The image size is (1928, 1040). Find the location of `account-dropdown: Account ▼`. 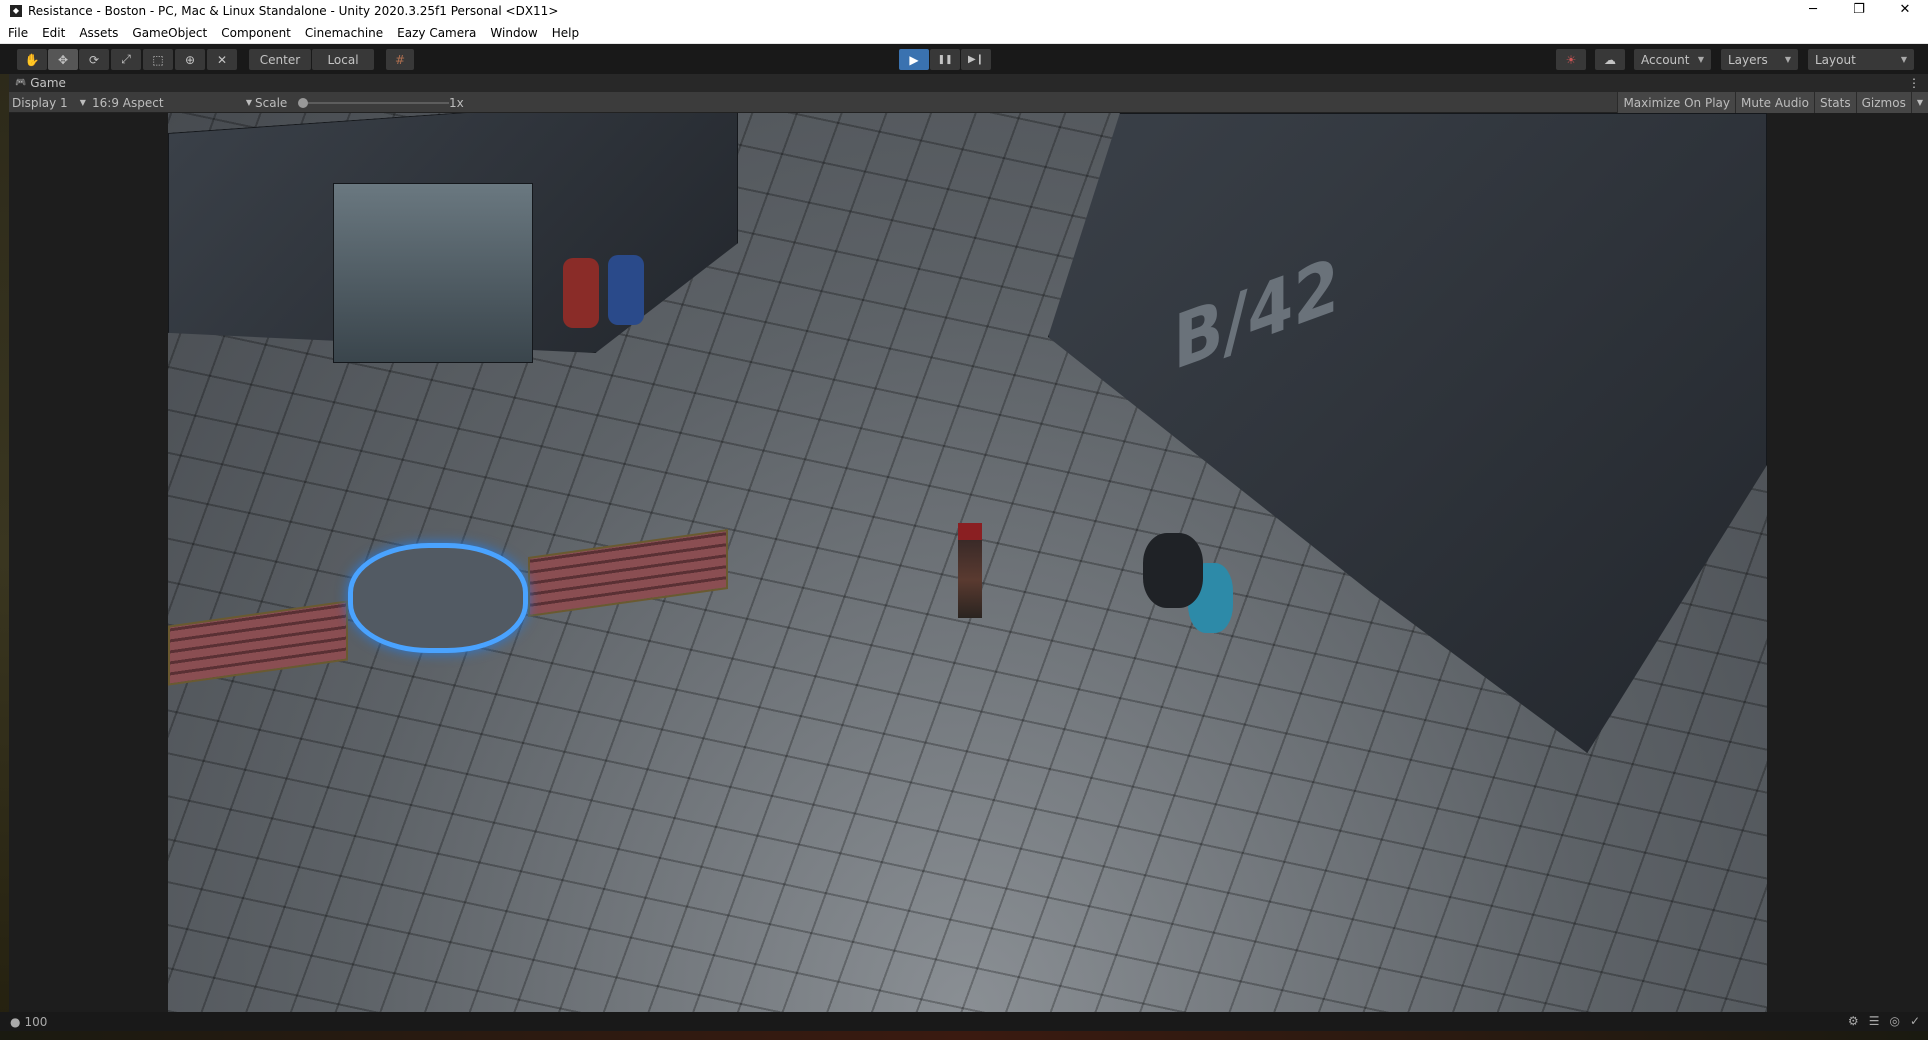

account-dropdown: Account ▼ is located at coordinates (1672, 59).